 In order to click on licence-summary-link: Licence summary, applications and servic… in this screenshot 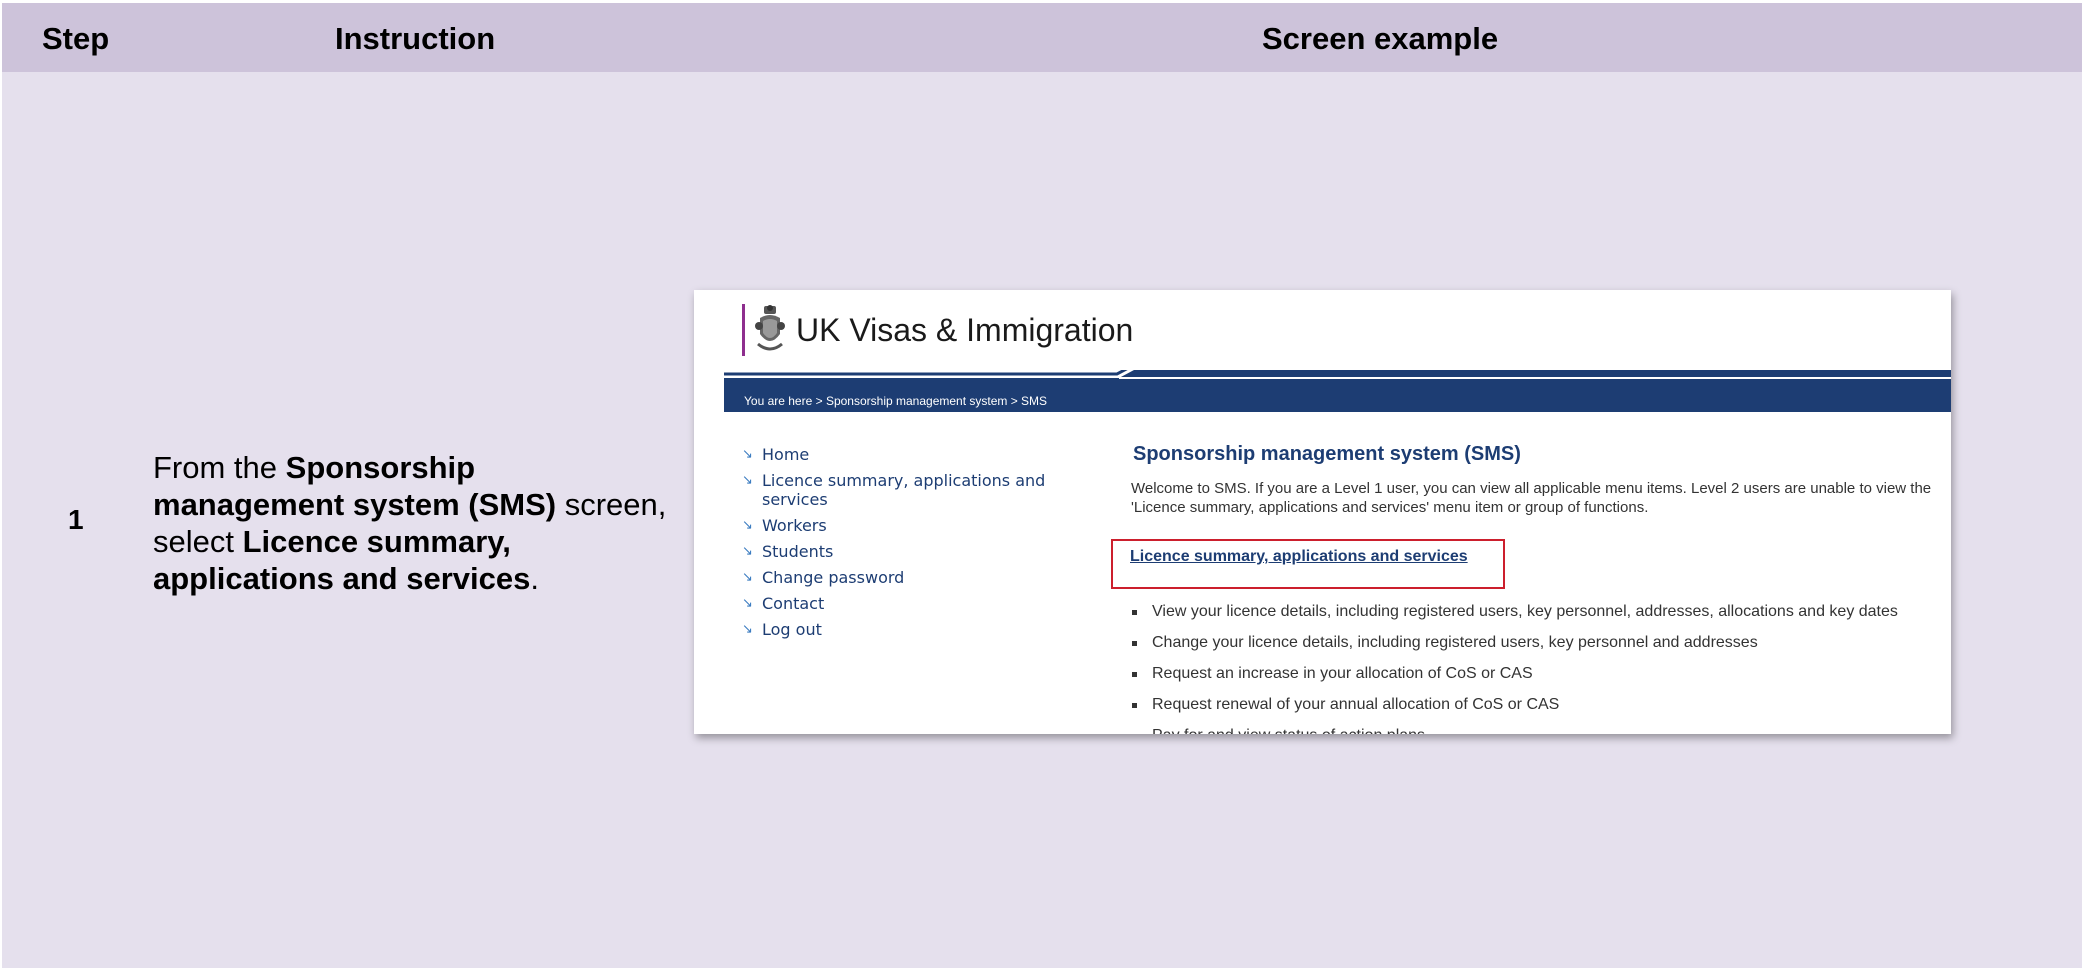, I will do `click(1299, 557)`.